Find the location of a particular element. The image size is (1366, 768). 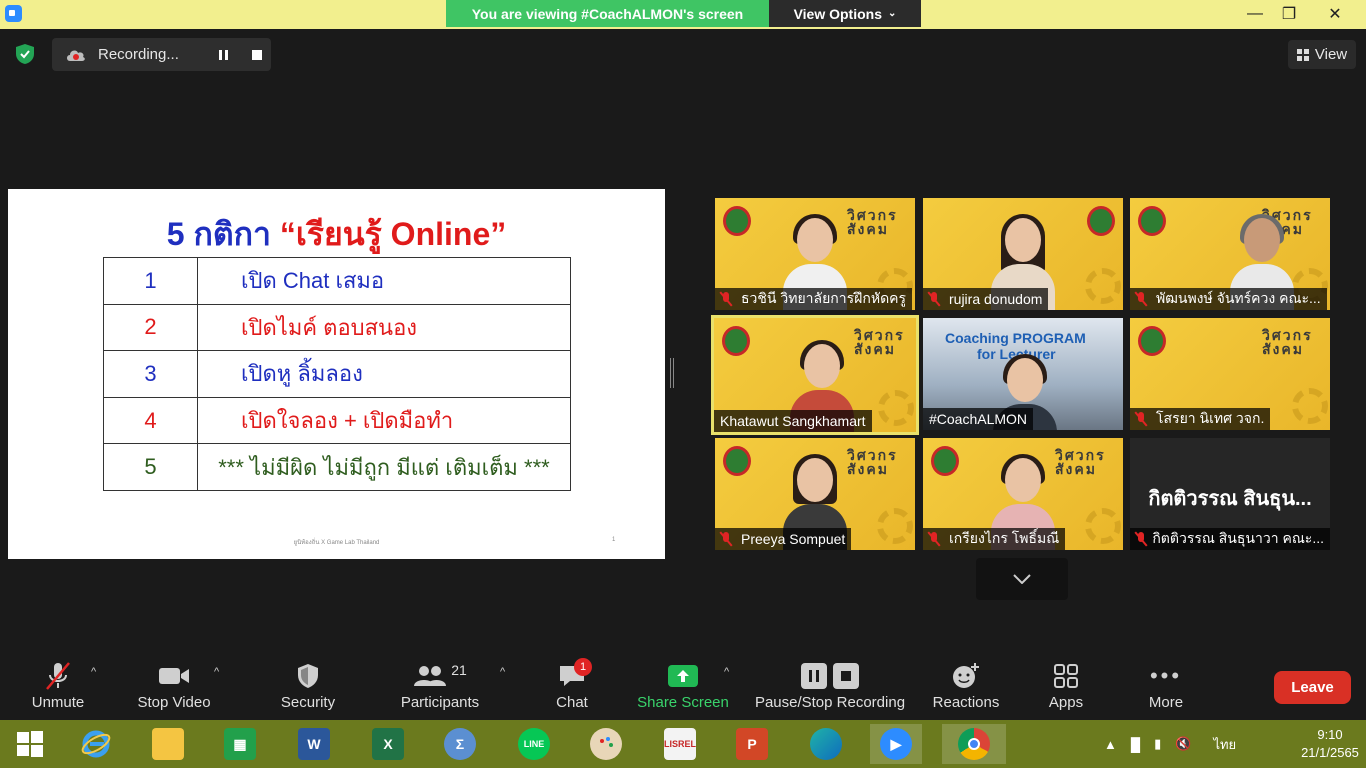

taskbar-word: W is located at coordinates (314, 744).